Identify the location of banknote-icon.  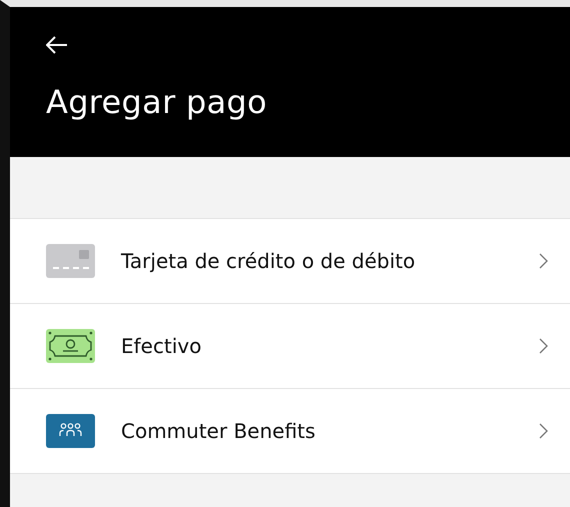
(70, 346).